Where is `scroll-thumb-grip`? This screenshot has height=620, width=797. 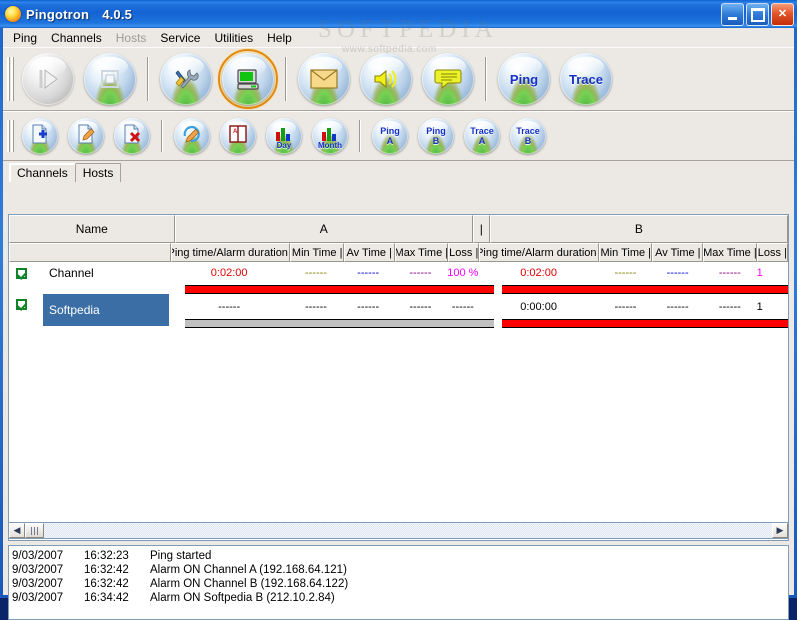 scroll-thumb-grip is located at coordinates (34, 530).